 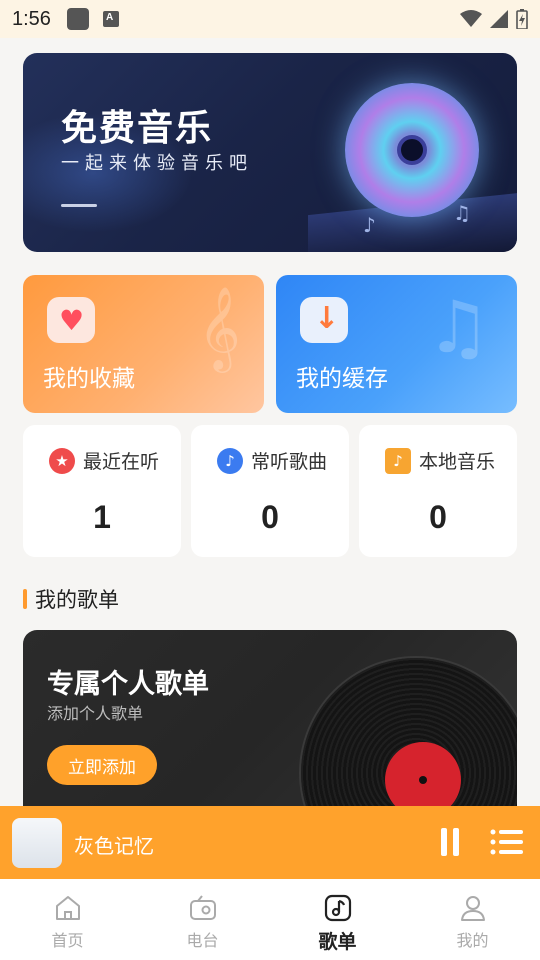 What do you see at coordinates (137, 128) in the screenshot?
I see `banner-title: 免费音乐` at bounding box center [137, 128].